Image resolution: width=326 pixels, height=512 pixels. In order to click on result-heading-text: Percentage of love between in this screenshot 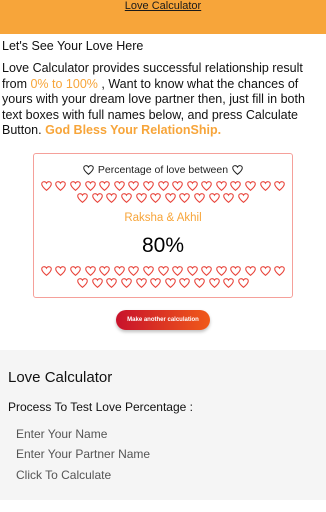, I will do `click(163, 170)`.